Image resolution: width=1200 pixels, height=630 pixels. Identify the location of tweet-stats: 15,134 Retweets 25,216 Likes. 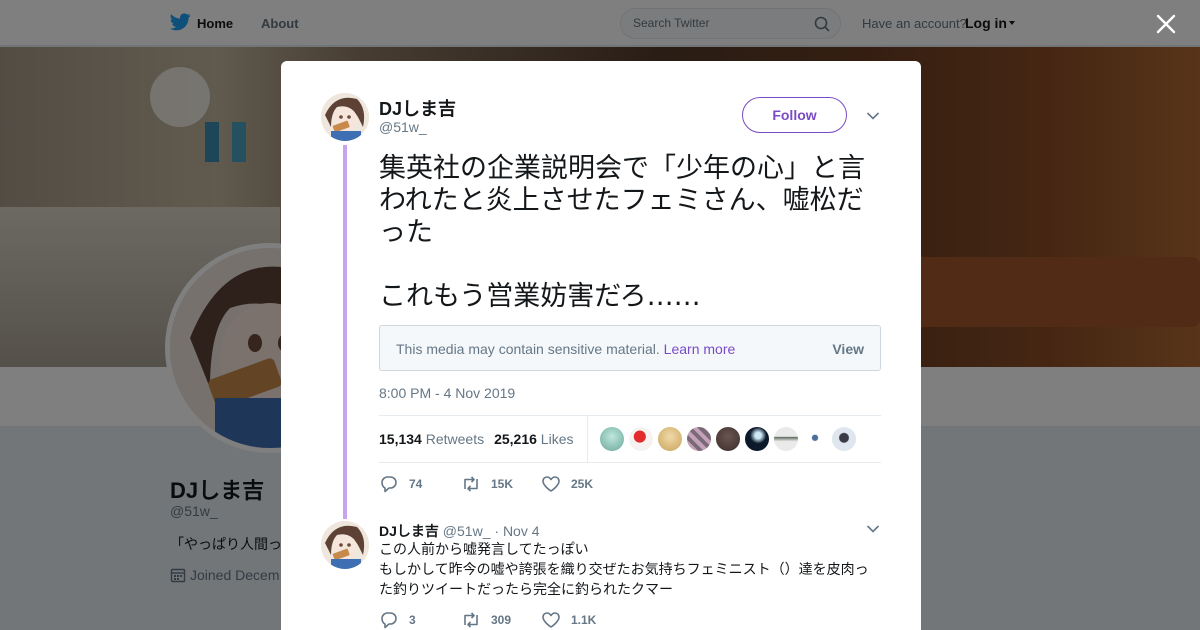
(476, 439).